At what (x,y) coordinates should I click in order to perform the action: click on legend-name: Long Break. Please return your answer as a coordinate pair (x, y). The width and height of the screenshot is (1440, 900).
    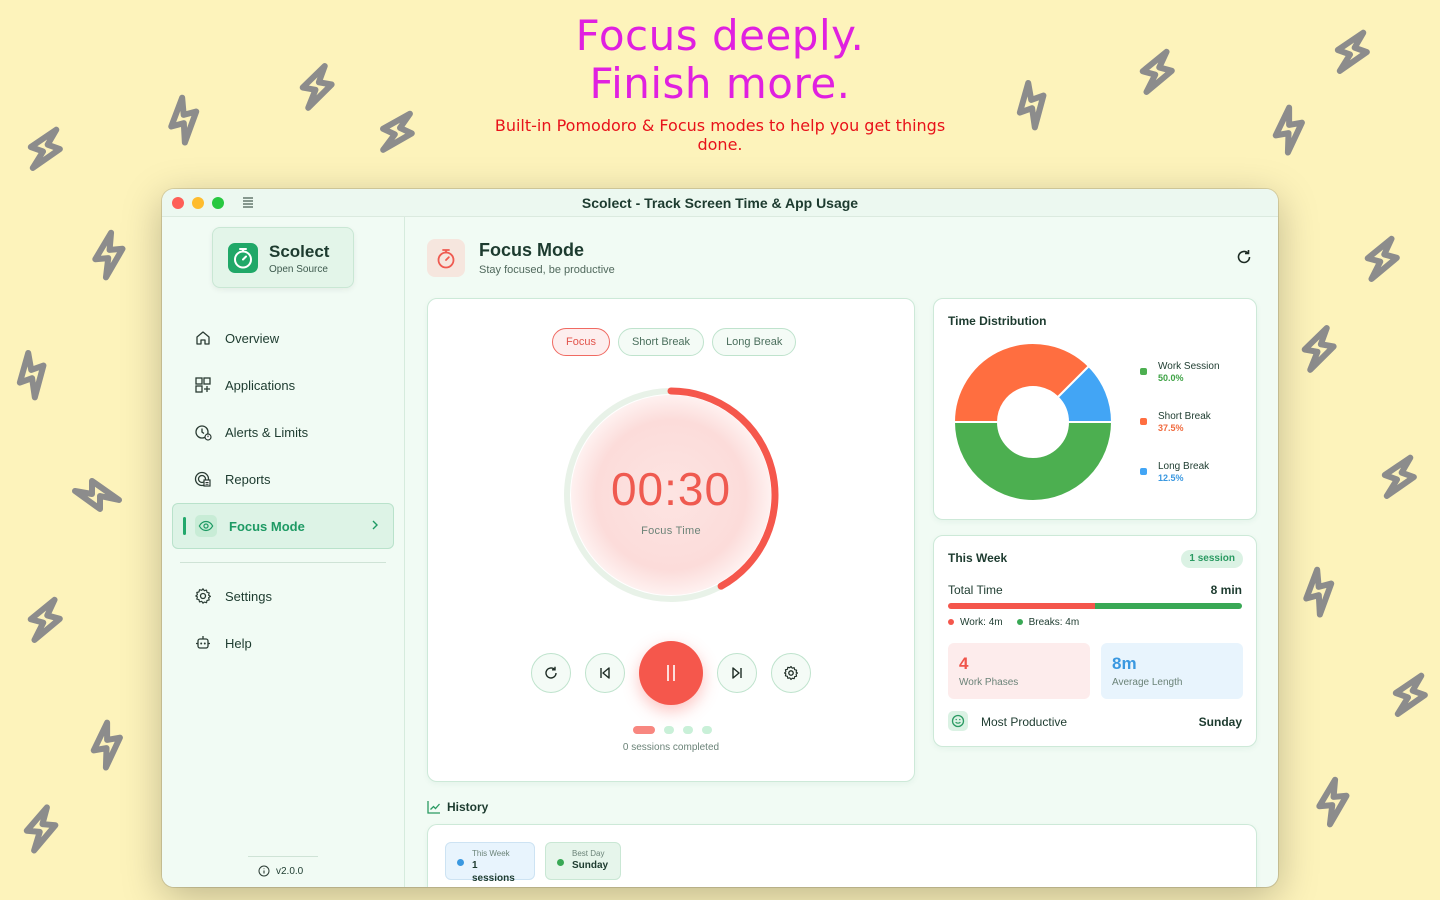
    Looking at the image, I should click on (1184, 466).